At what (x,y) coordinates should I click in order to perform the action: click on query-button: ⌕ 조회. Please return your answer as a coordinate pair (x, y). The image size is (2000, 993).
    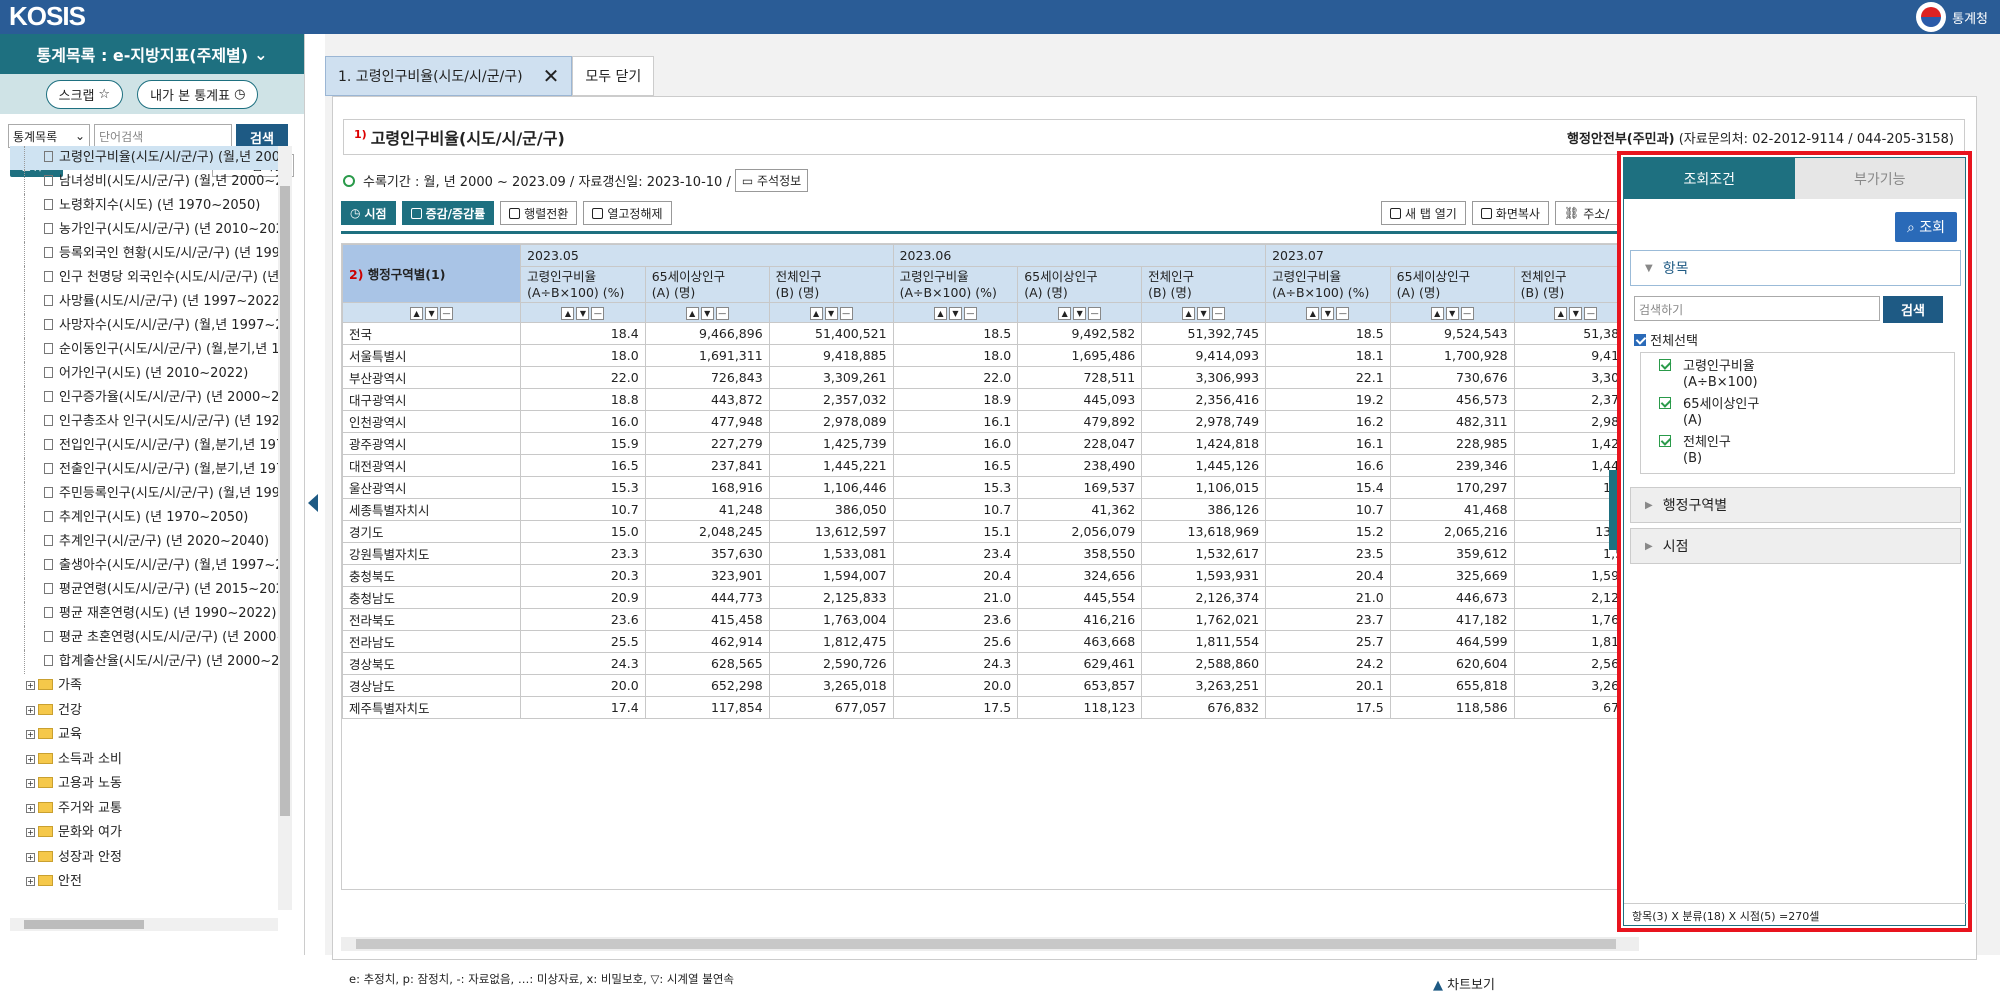
    Looking at the image, I should click on (1925, 227).